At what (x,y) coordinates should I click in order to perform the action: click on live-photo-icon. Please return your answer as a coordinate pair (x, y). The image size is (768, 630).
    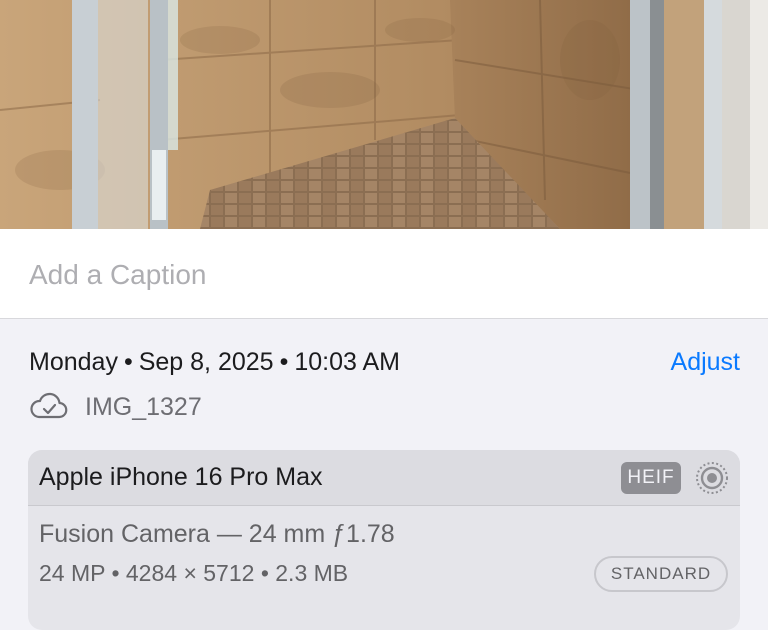
    Looking at the image, I should click on (712, 480).